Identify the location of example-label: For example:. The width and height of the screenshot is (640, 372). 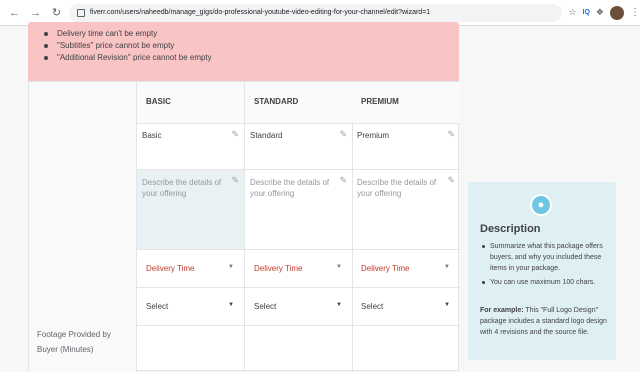
(502, 310).